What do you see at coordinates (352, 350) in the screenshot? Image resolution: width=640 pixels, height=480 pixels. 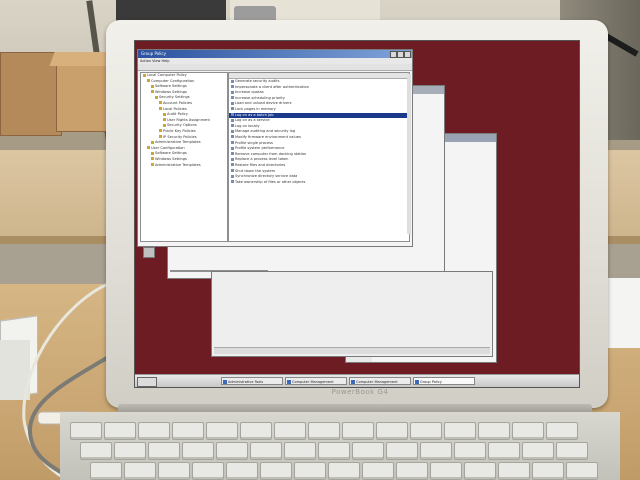 I see `status-bar` at bounding box center [352, 350].